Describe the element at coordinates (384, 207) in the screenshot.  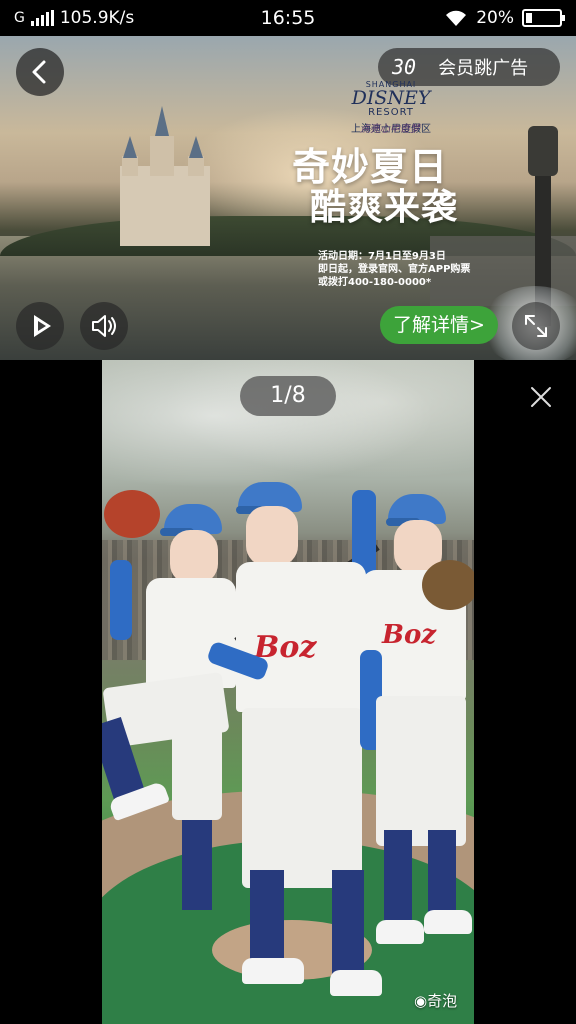
I see `ad-headline-line2: 酷爽来袭` at that location.